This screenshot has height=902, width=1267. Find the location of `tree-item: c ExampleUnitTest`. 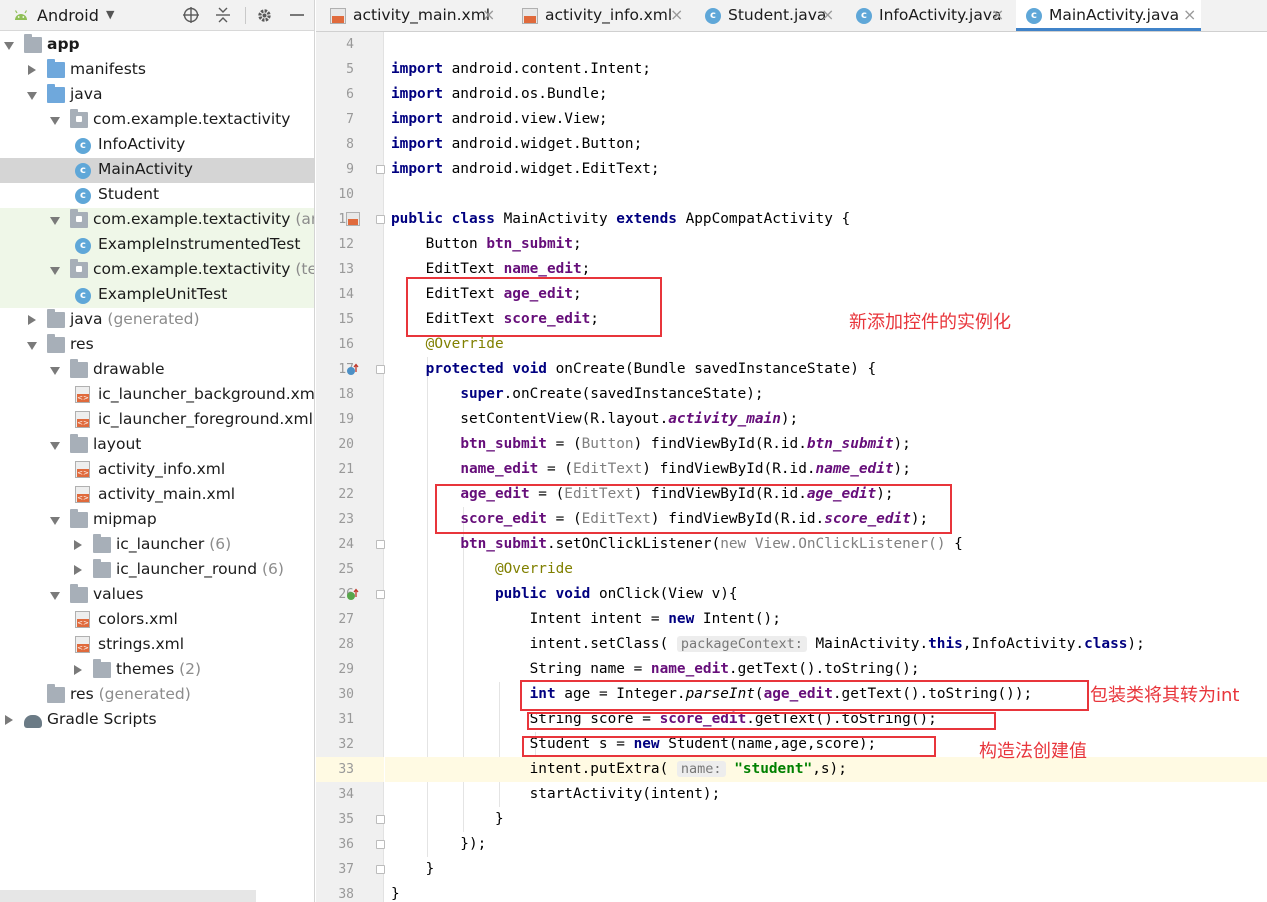

tree-item: c ExampleUnitTest is located at coordinates (157, 295).